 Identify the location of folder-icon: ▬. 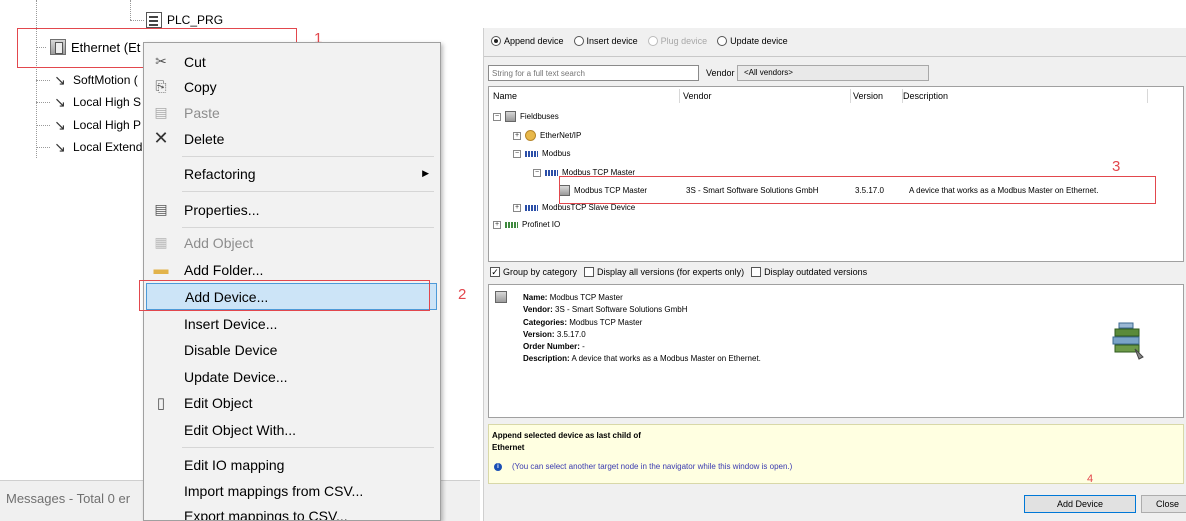
(161, 269).